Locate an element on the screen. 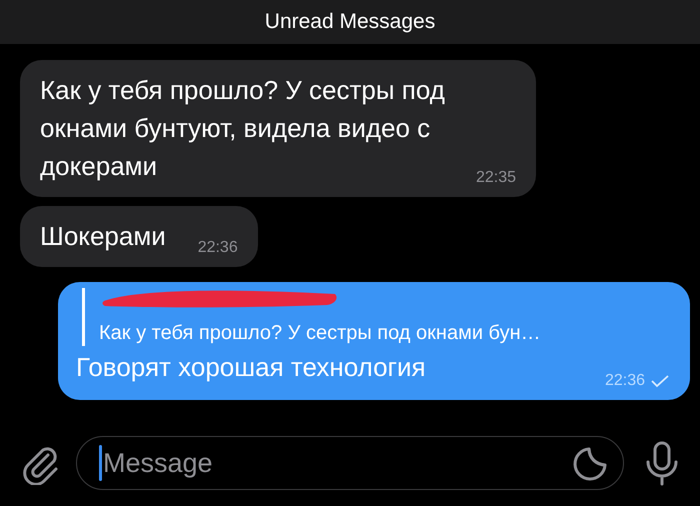  text-cursor is located at coordinates (100, 463).